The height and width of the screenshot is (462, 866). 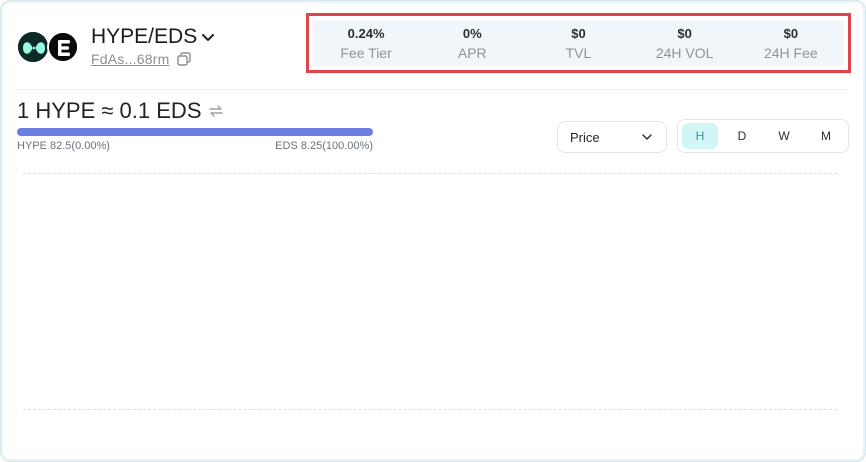 What do you see at coordinates (63, 47) in the screenshot?
I see `eds-logo-icon` at bounding box center [63, 47].